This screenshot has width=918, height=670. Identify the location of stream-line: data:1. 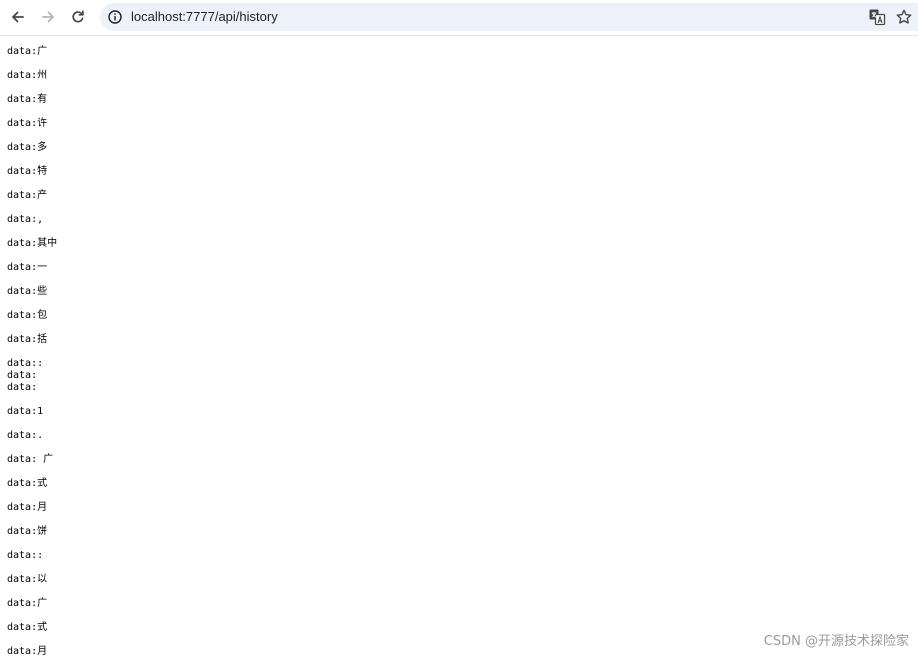
(25, 411).